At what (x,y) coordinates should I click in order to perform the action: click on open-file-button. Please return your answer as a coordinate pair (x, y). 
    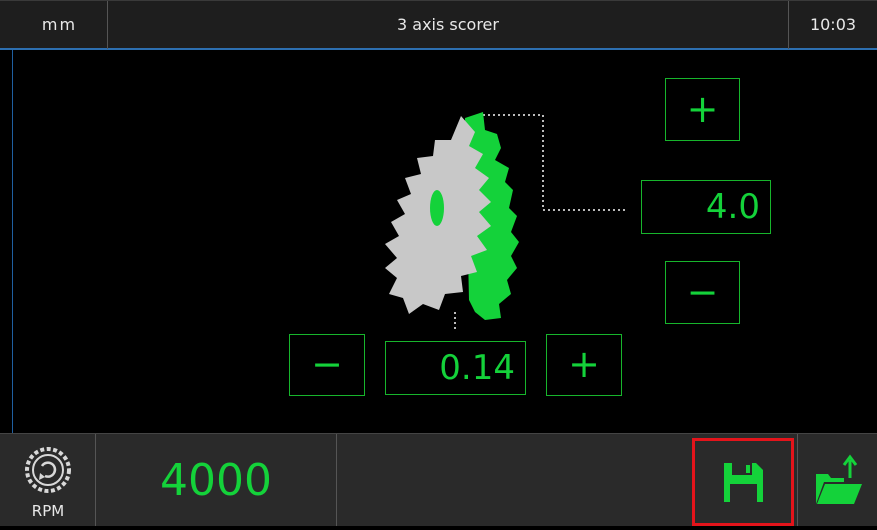
    Looking at the image, I should click on (838, 480).